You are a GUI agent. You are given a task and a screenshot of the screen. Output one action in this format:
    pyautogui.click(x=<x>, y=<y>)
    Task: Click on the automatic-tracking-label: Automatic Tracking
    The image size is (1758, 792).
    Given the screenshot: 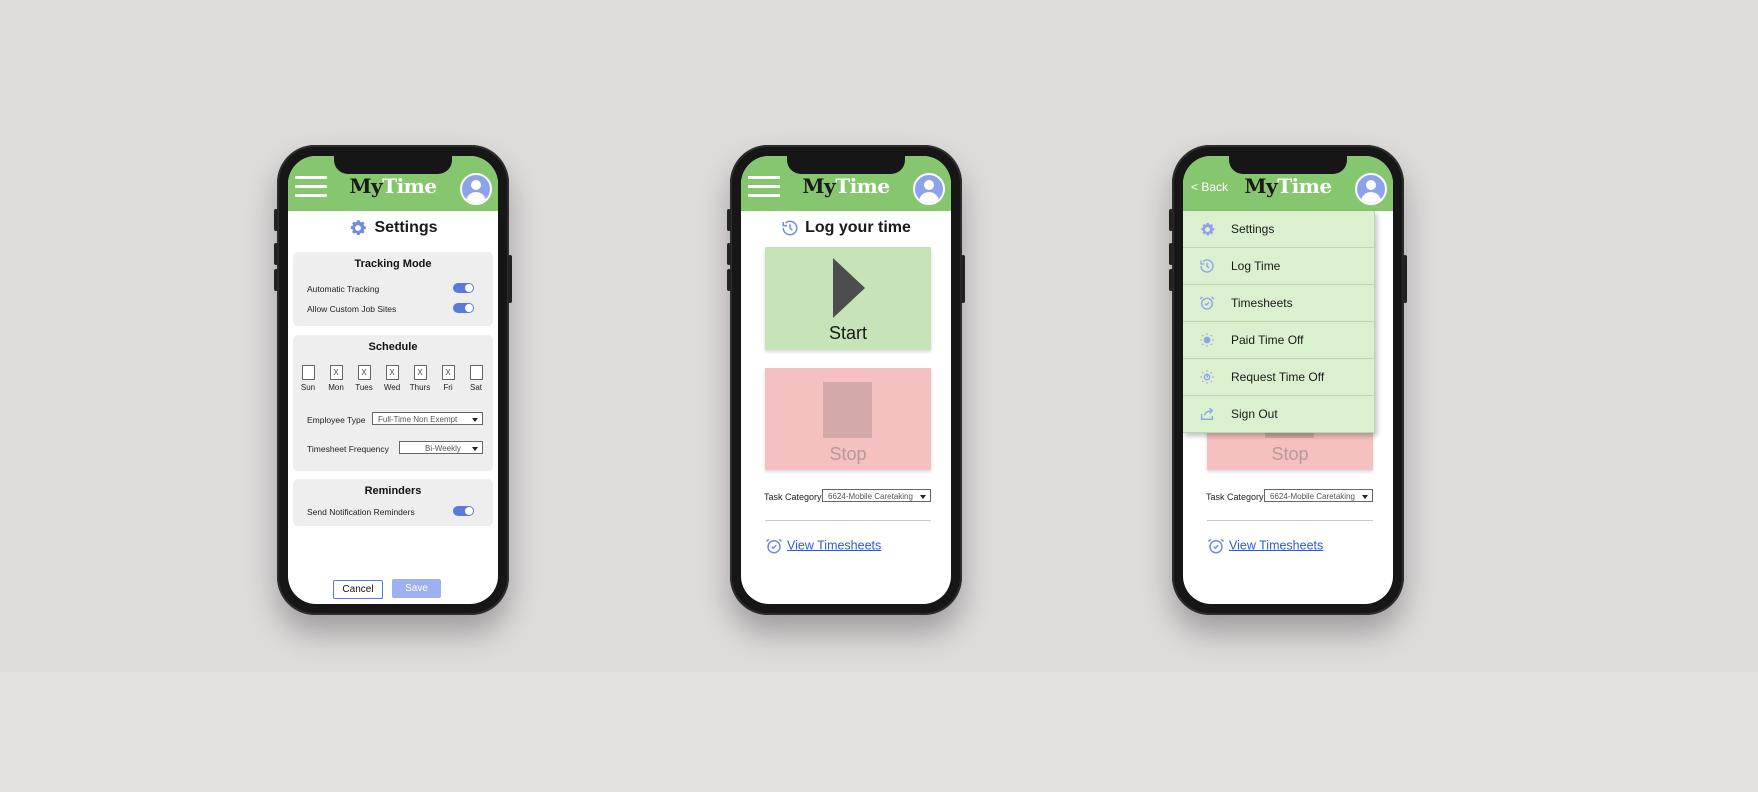 What is the action you would take?
    pyautogui.click(x=343, y=289)
    